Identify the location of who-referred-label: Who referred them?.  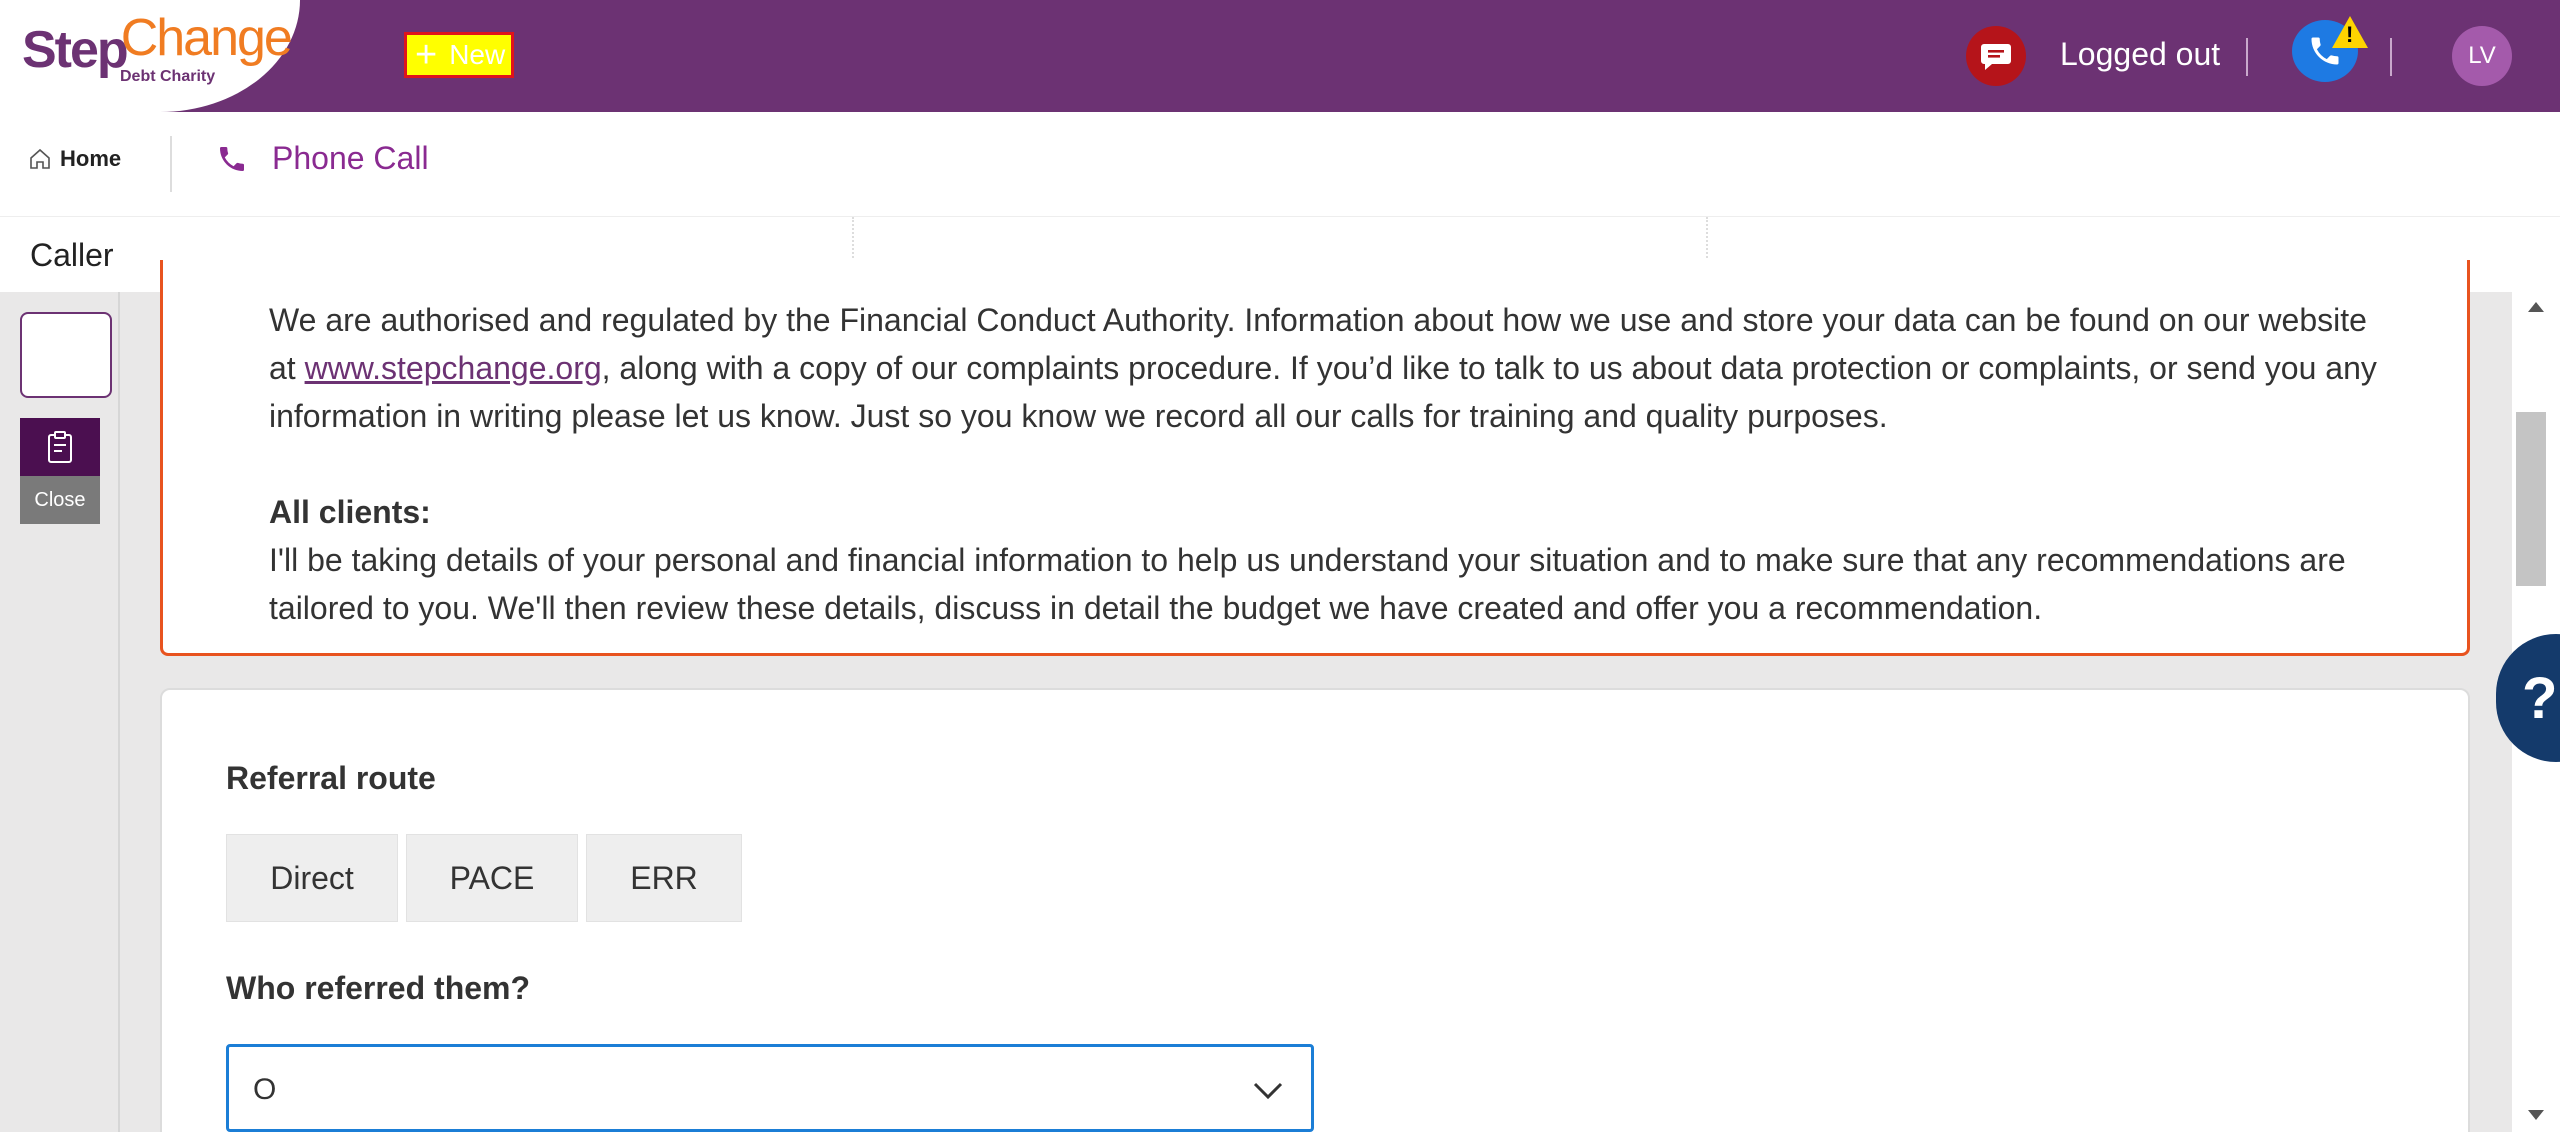
(378, 988).